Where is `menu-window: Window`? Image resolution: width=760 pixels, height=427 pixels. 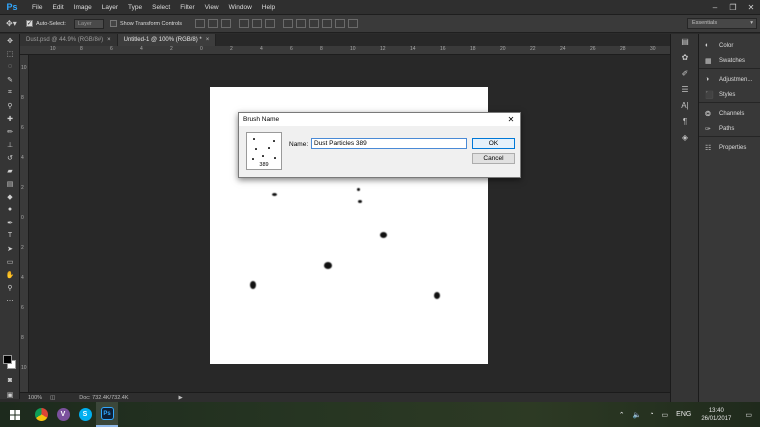
menu-window: Window is located at coordinates (240, 7).